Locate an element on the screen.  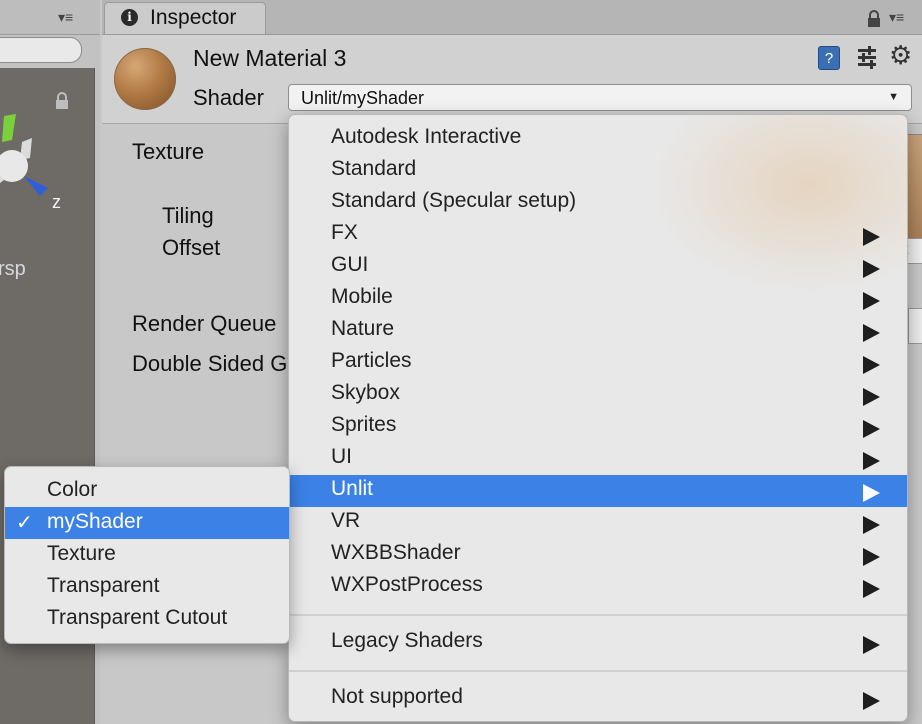
shader-menu-item-label: Nature is located at coordinates (363, 328).